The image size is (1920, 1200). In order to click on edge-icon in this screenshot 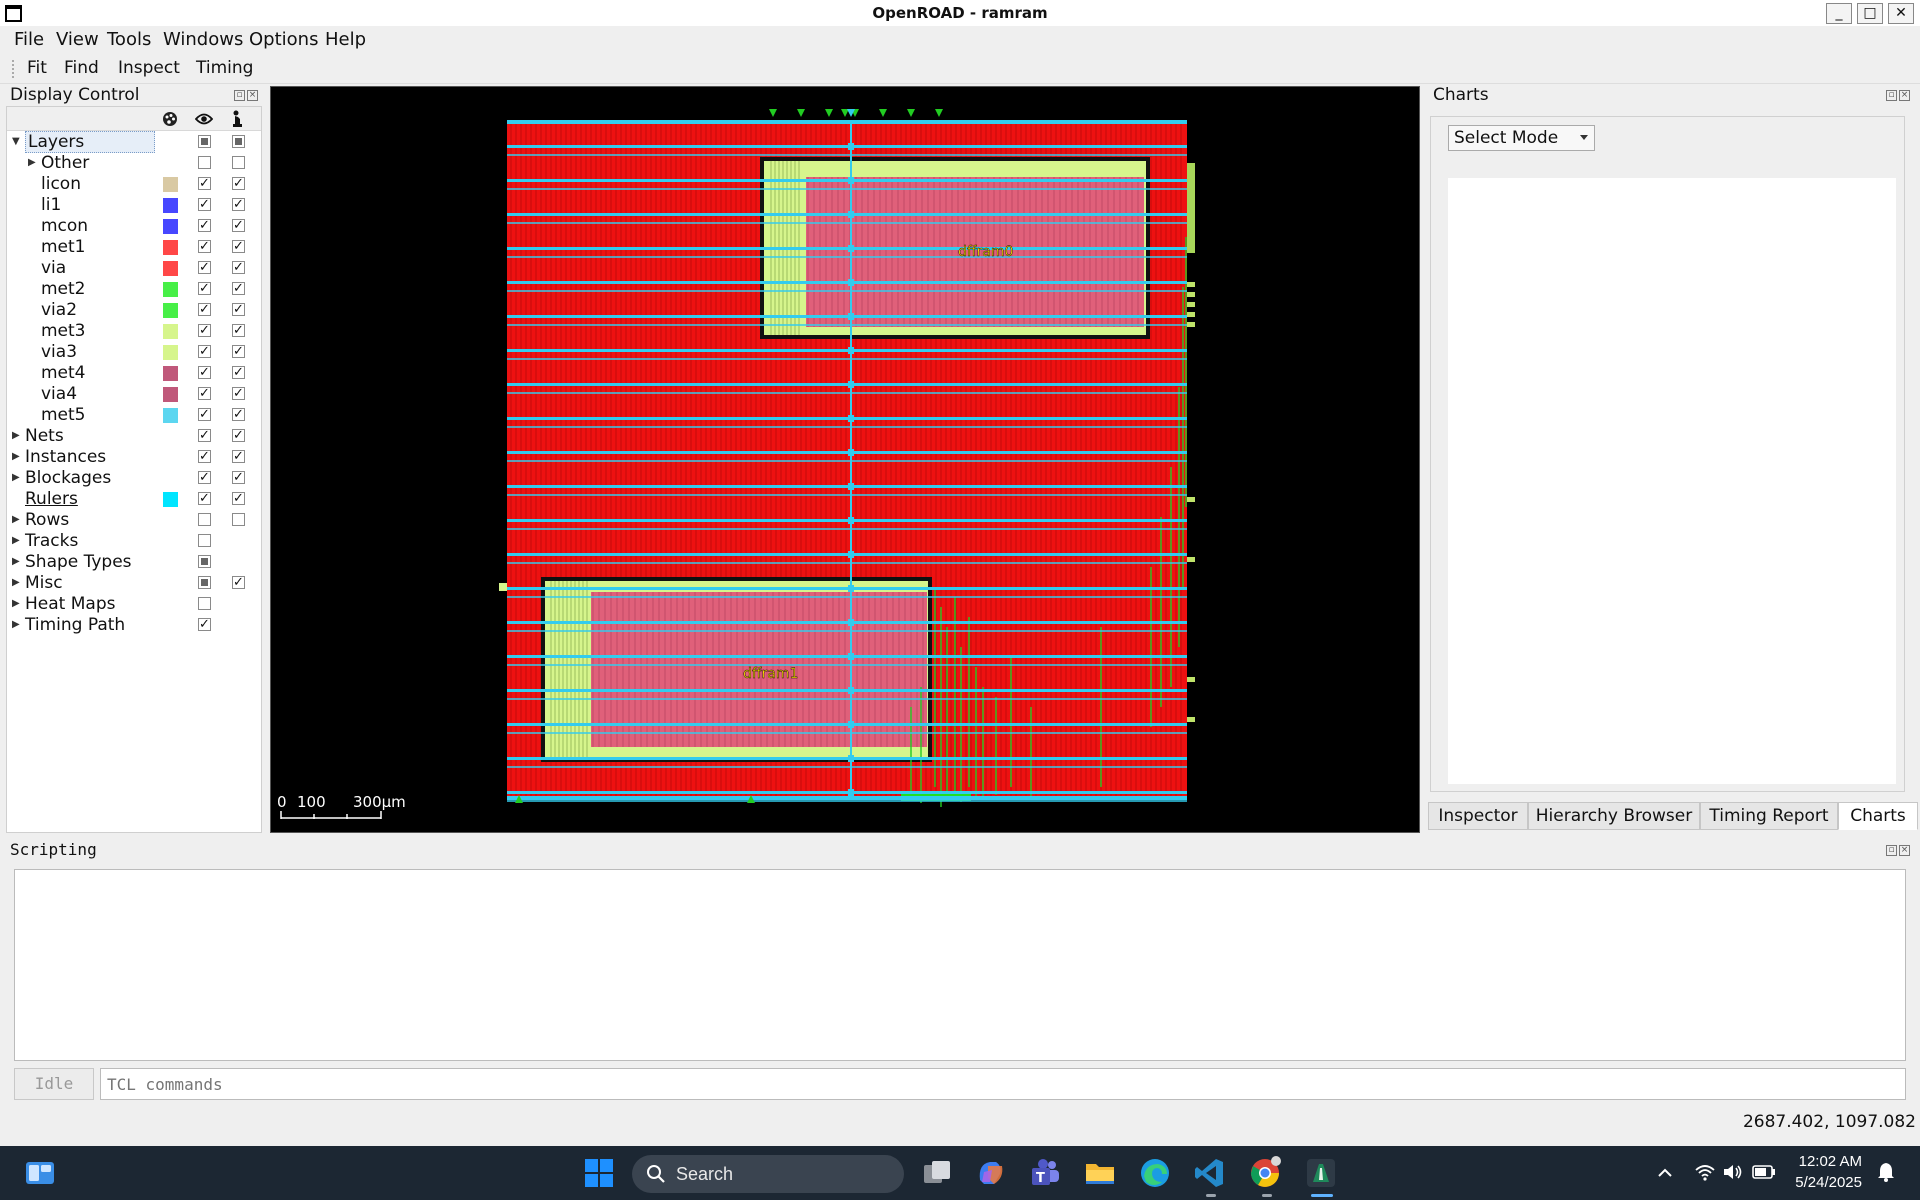, I will do `click(1155, 1173)`.